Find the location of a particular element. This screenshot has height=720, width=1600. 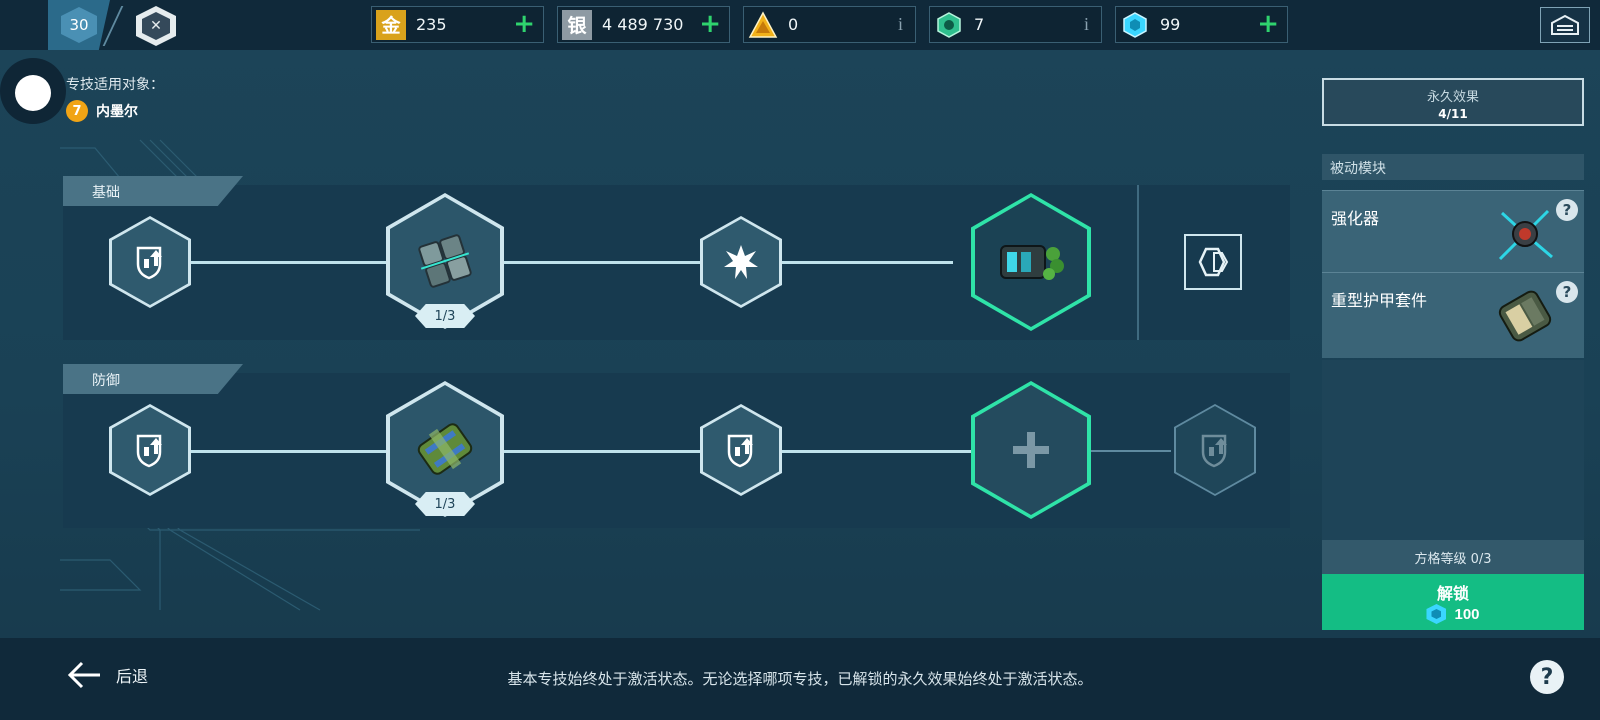

add-gold-button: + is located at coordinates (524, 24).